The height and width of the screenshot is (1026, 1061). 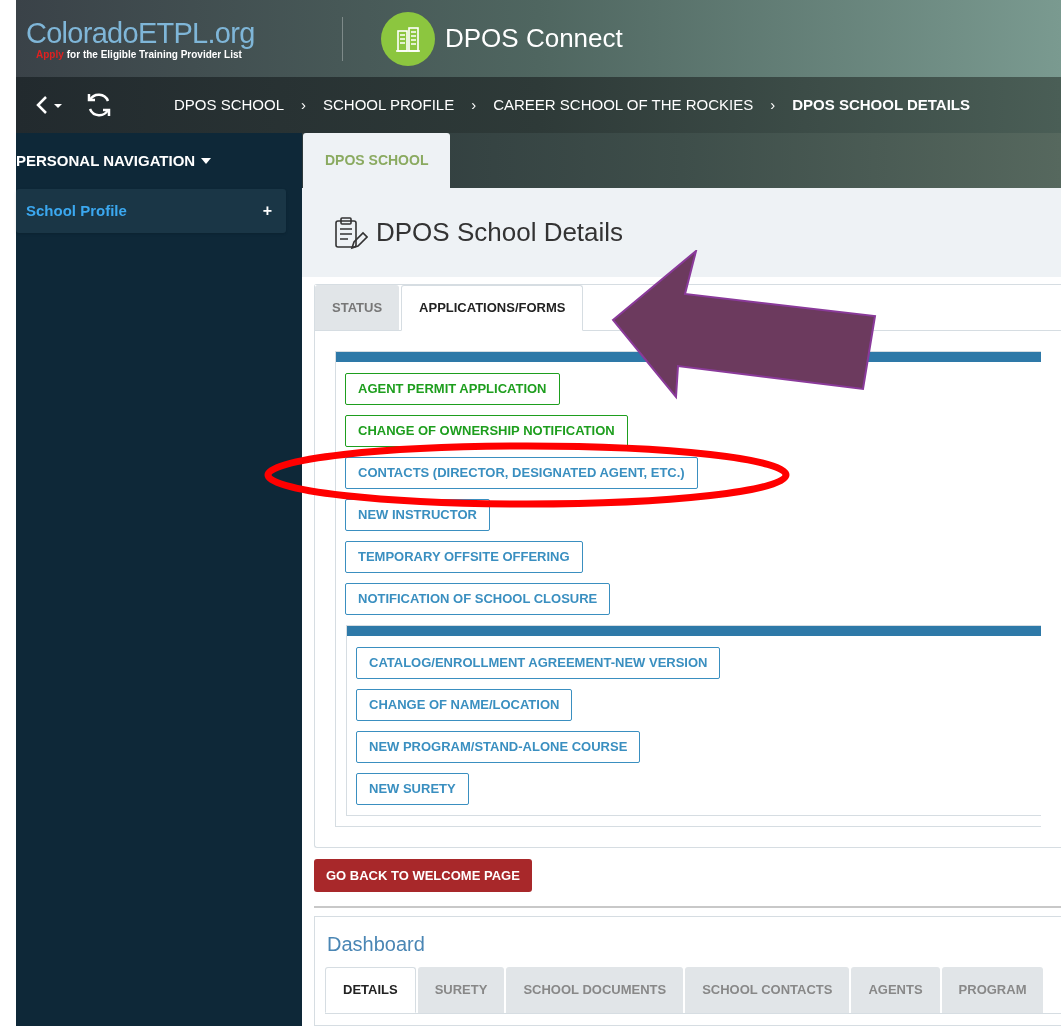 I want to click on form-link-button: TEMPORARY OFFSITE OFFERING, so click(x=464, y=557).